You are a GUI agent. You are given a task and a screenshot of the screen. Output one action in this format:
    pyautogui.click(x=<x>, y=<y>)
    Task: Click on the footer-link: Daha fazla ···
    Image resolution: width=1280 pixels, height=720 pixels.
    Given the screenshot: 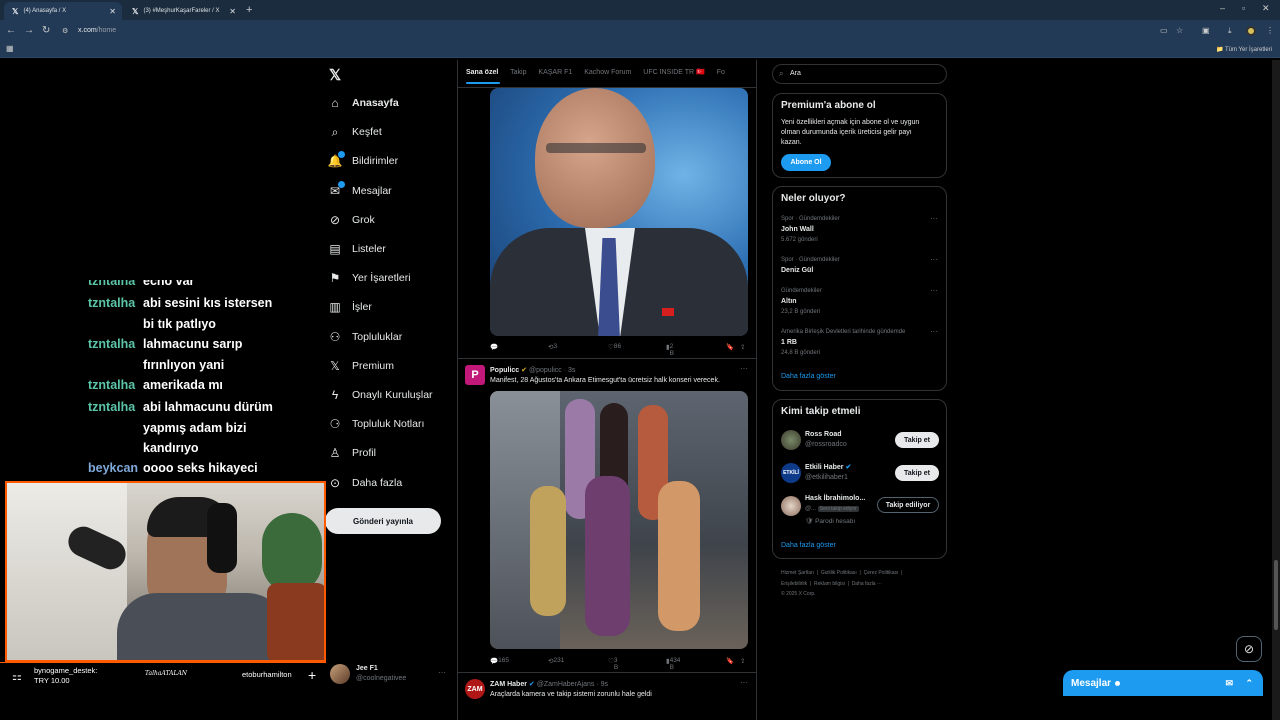 What is the action you would take?
    pyautogui.click(x=867, y=584)
    